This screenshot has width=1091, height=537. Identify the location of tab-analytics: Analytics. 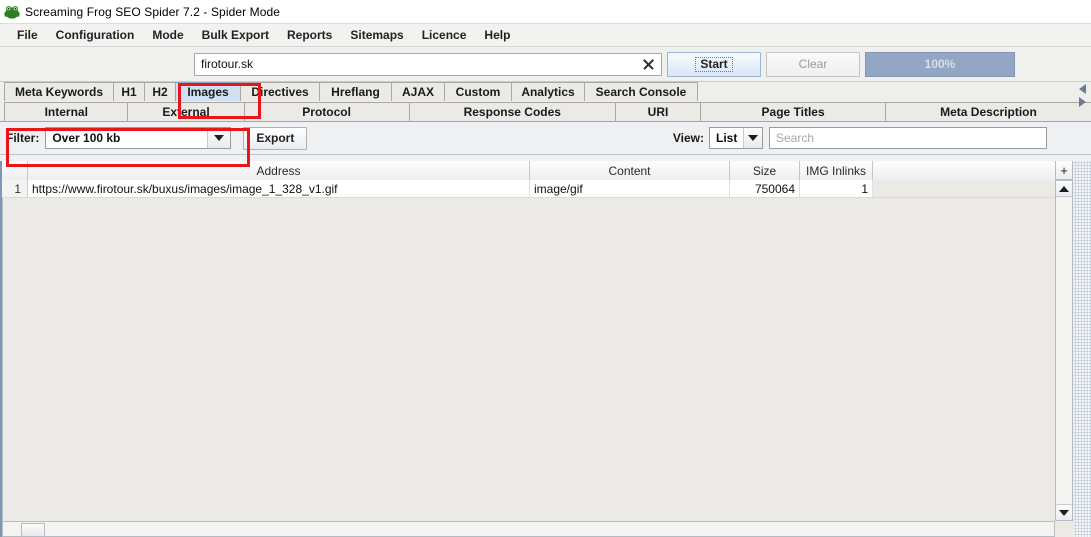
(548, 91).